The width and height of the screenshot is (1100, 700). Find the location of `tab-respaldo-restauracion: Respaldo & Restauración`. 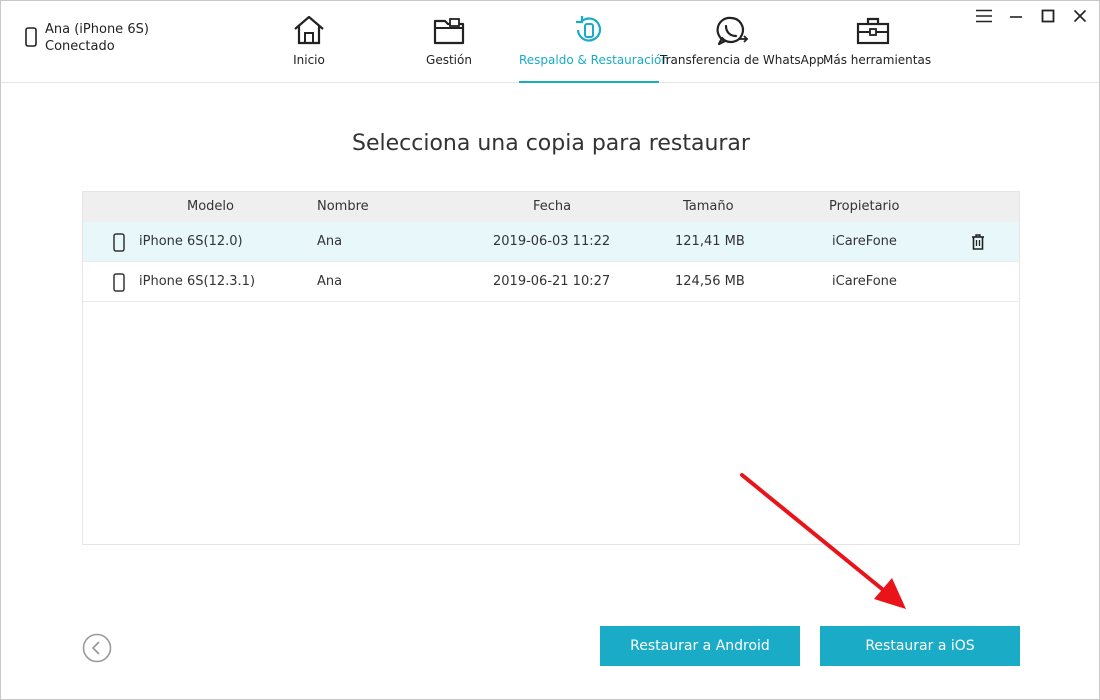

tab-respaldo-restauracion: Respaldo & Restauración is located at coordinates (594, 42).